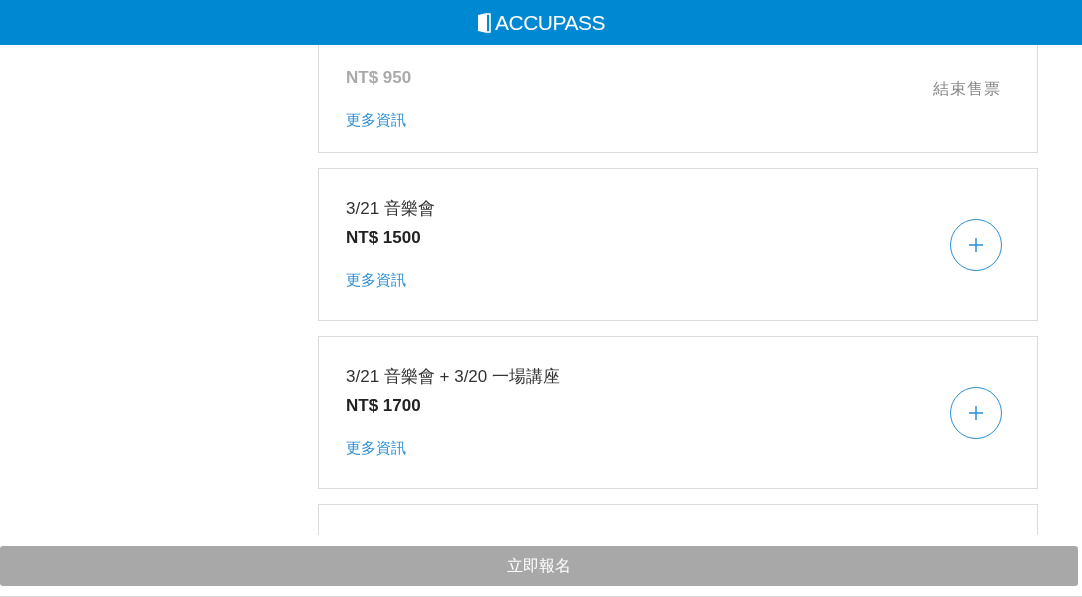 This screenshot has width=1082, height=597. I want to click on ticket-title: 3/21 音樂會, so click(390, 208).